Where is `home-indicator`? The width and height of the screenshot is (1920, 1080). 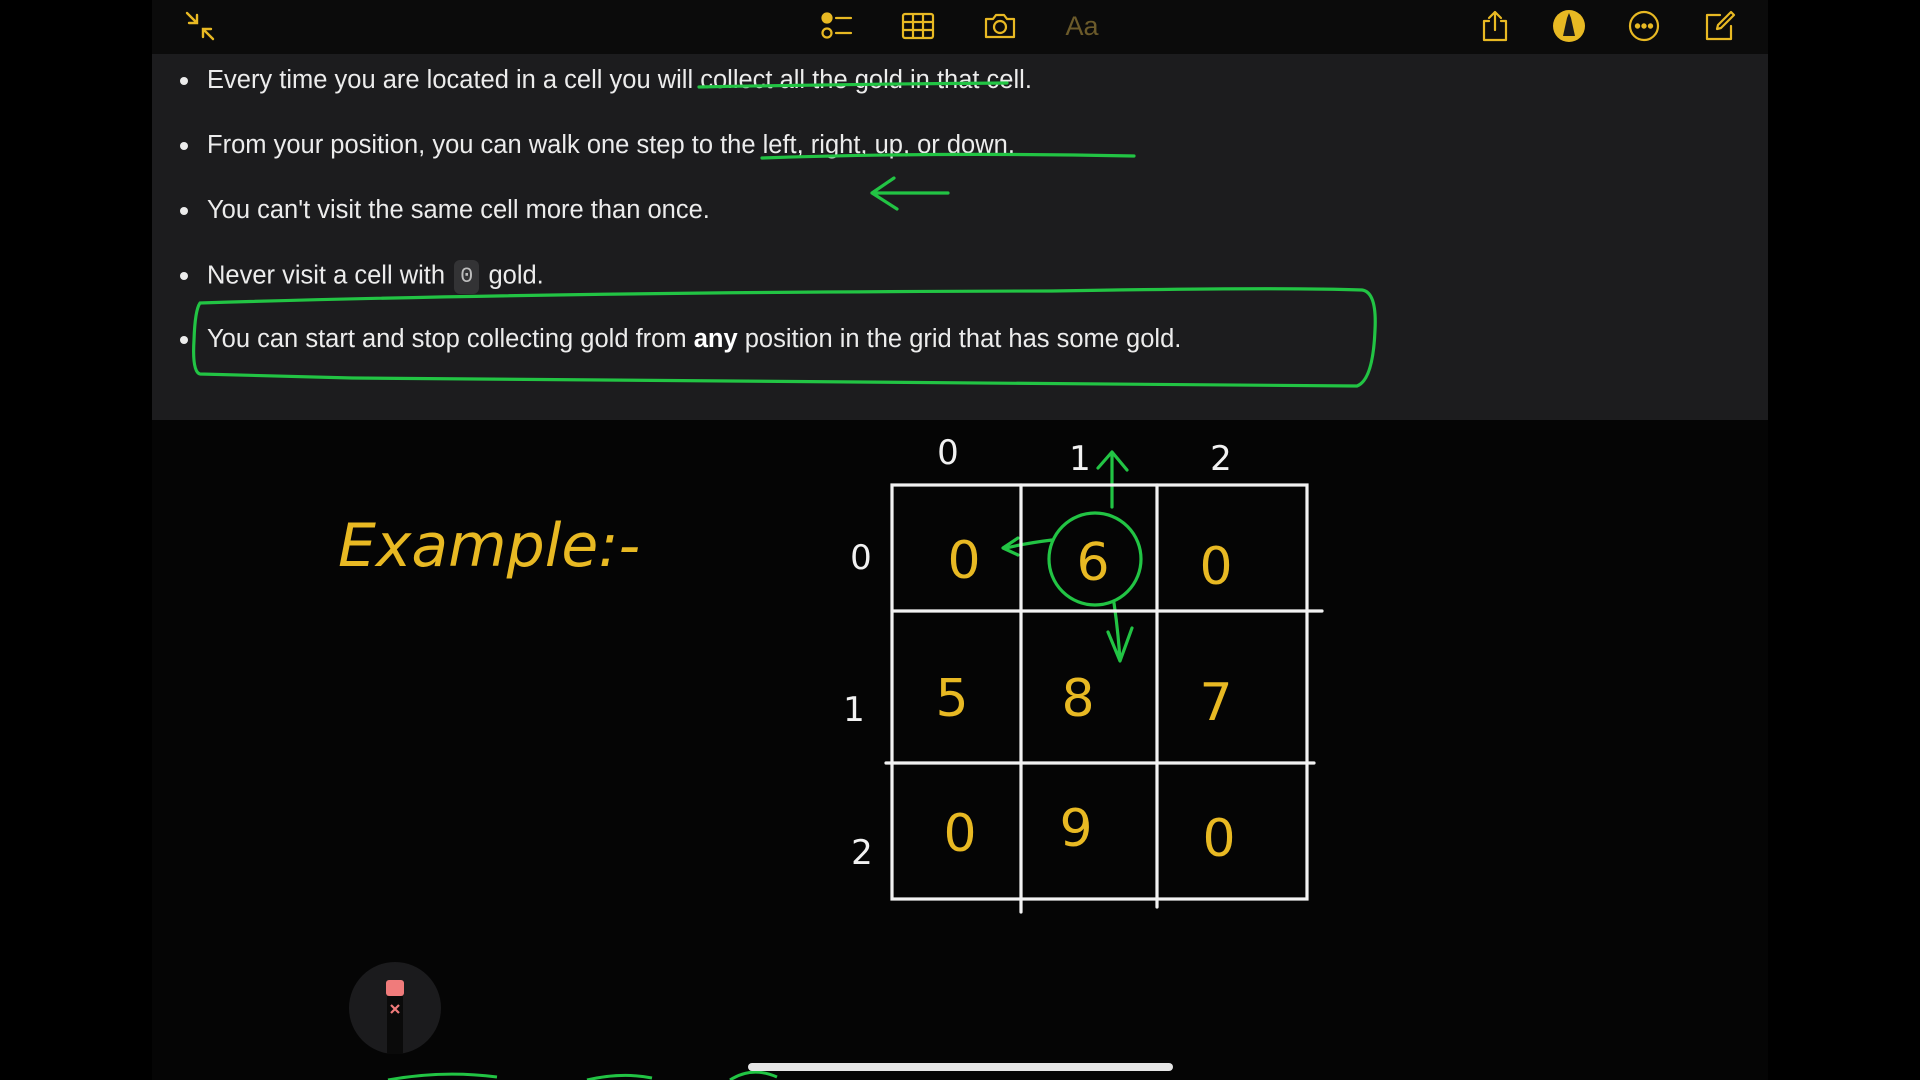 home-indicator is located at coordinates (960, 1067).